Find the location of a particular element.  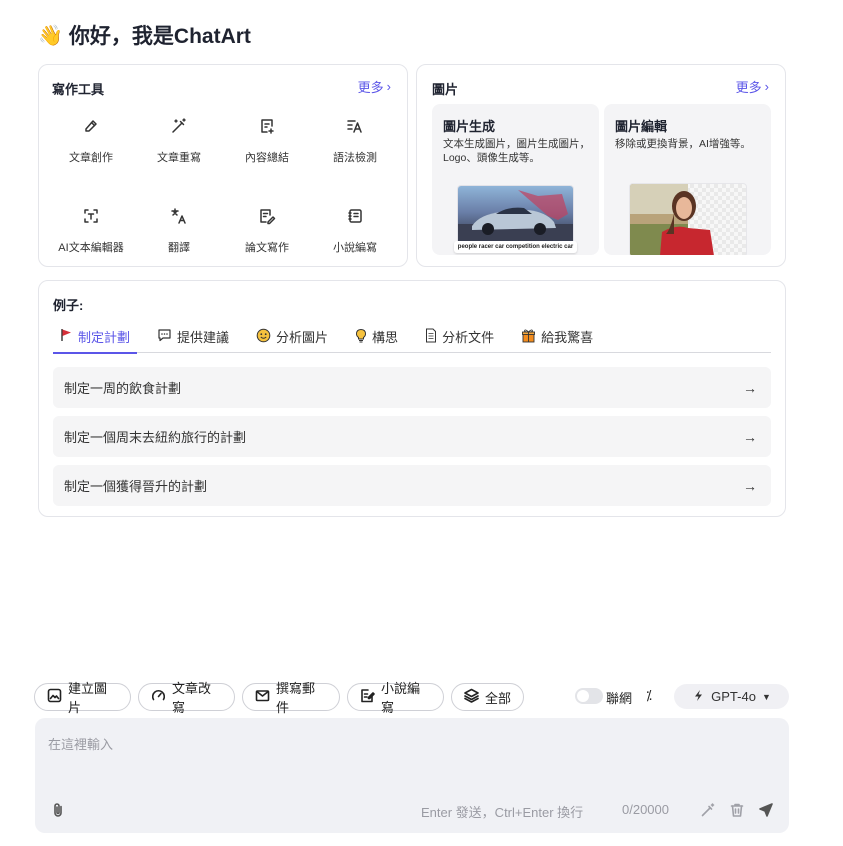

tool-paper-writing: 論文寫作 is located at coordinates (267, 231).